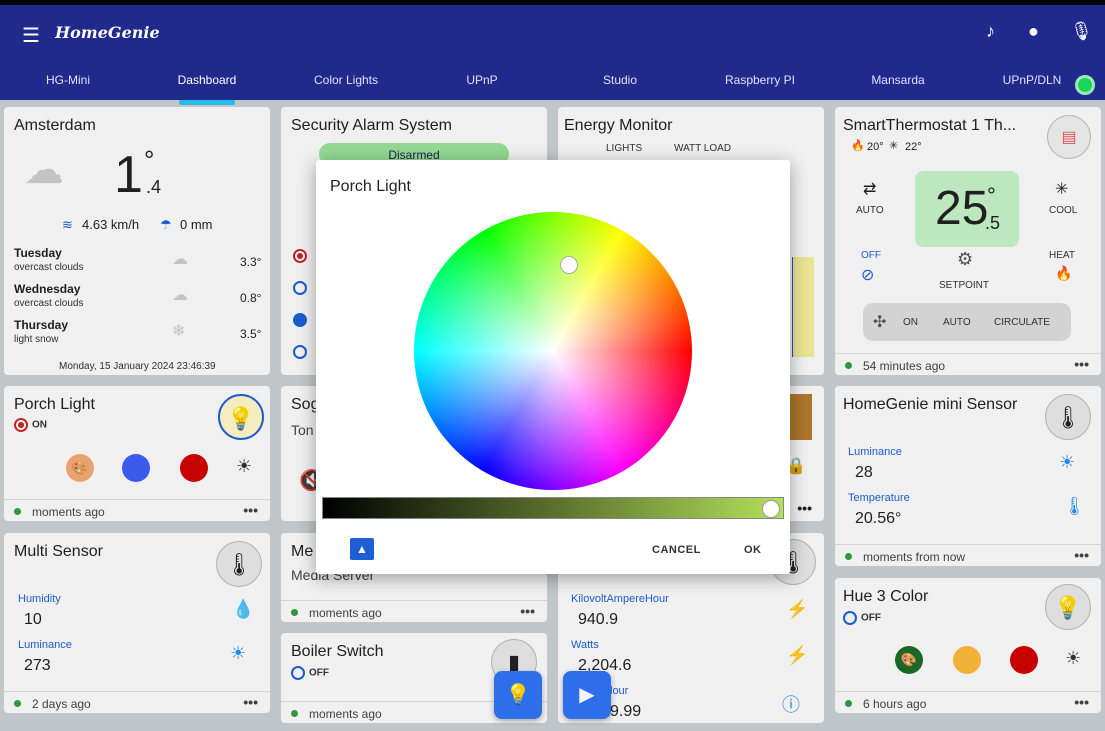  What do you see at coordinates (482, 80) in the screenshot?
I see `tab-upnp: UPnP` at bounding box center [482, 80].